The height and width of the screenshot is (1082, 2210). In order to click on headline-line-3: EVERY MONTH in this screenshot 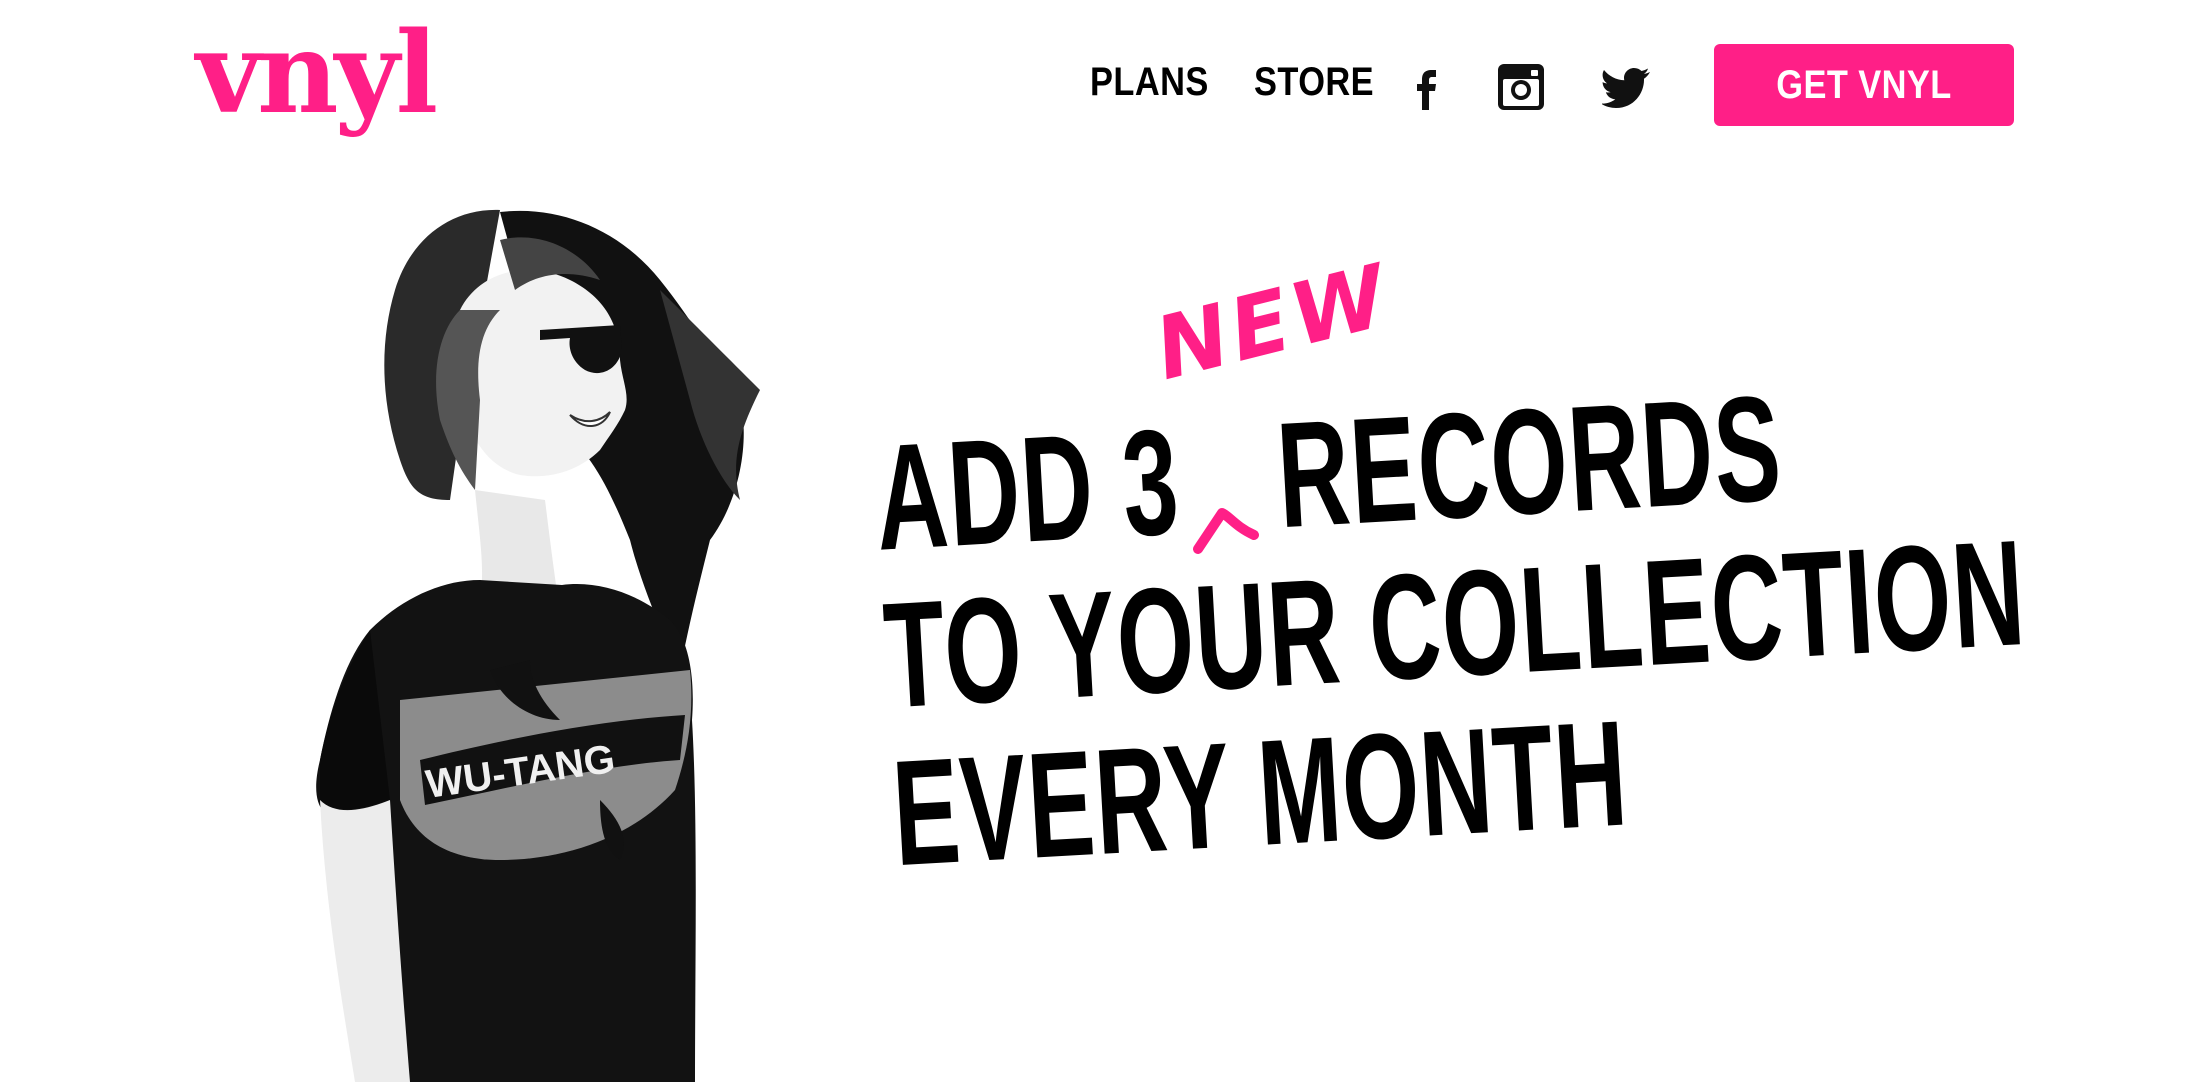, I will do `click(1260, 793)`.